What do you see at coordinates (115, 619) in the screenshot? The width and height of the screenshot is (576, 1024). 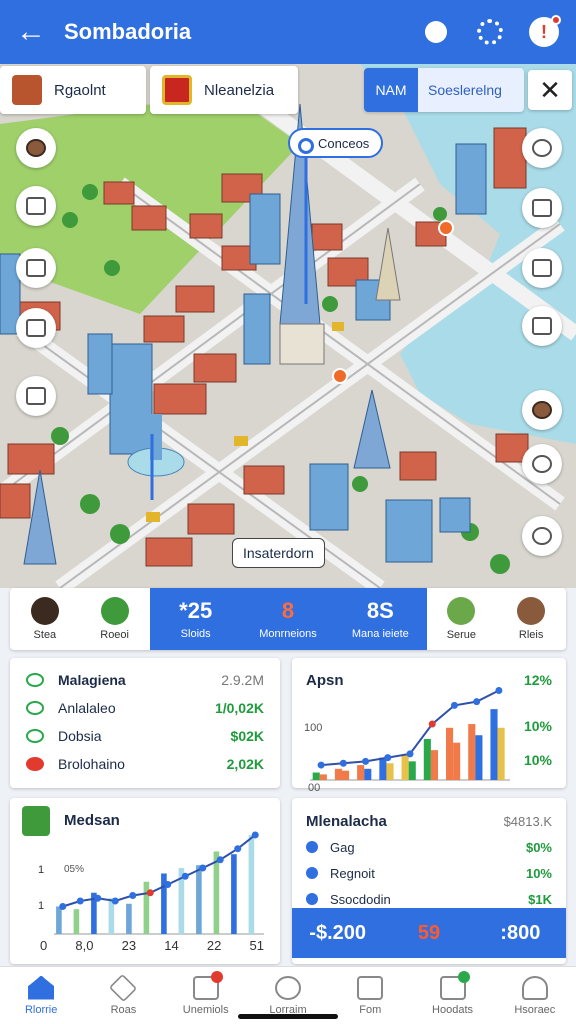 I see `stat-left-2: Roeoi` at bounding box center [115, 619].